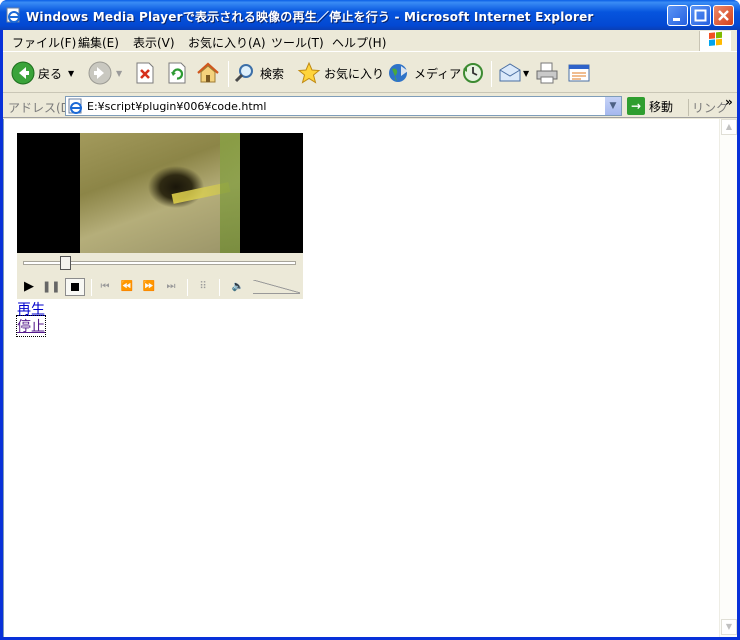 This screenshot has width=740, height=640. I want to click on menu-edit: 編集(E), so click(98, 42).